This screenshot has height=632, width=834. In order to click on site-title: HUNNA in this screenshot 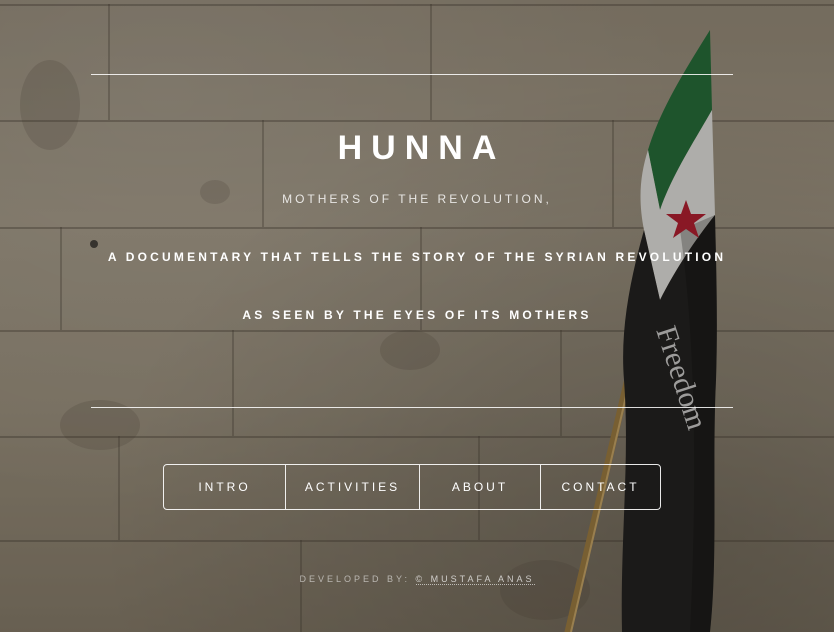, I will do `click(421, 148)`.